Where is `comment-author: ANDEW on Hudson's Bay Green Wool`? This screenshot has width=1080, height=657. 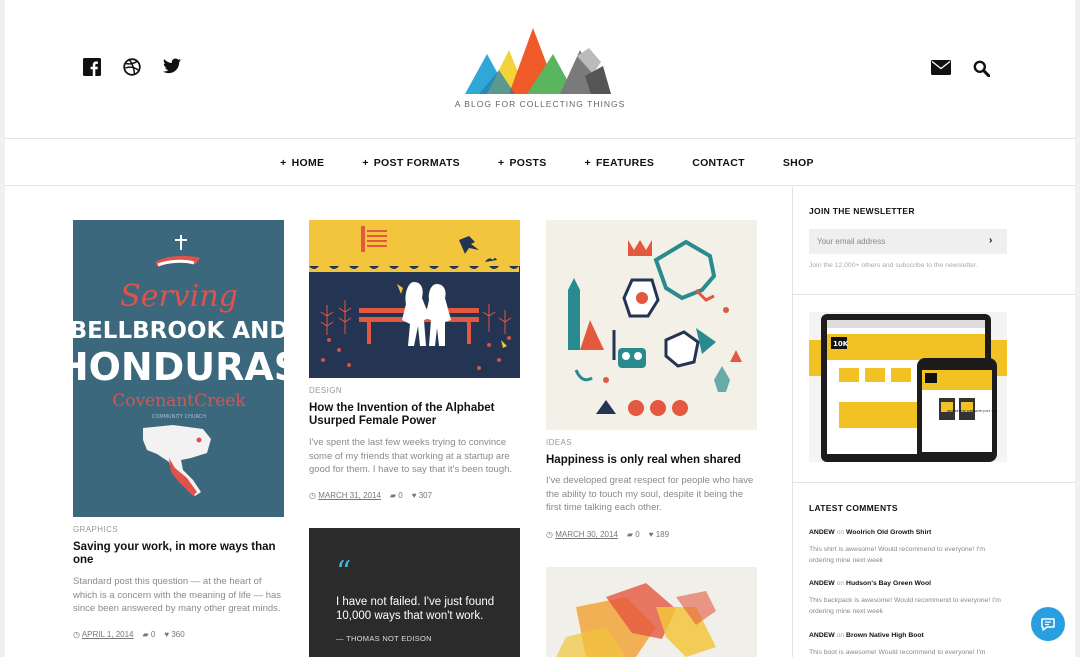 comment-author: ANDEW on Hudson's Bay Green Wool is located at coordinates (870, 583).